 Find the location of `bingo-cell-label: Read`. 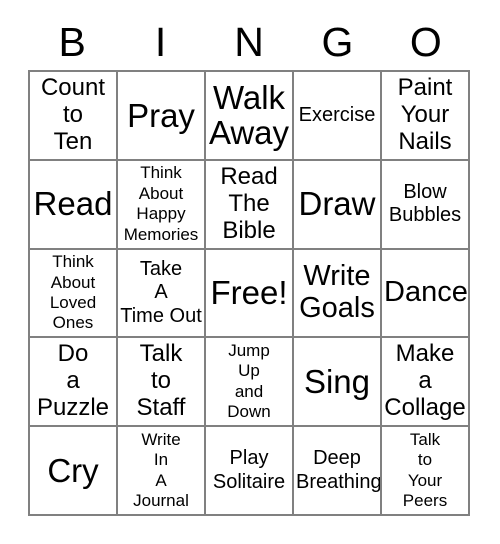

bingo-cell-label: Read is located at coordinates (73, 204).